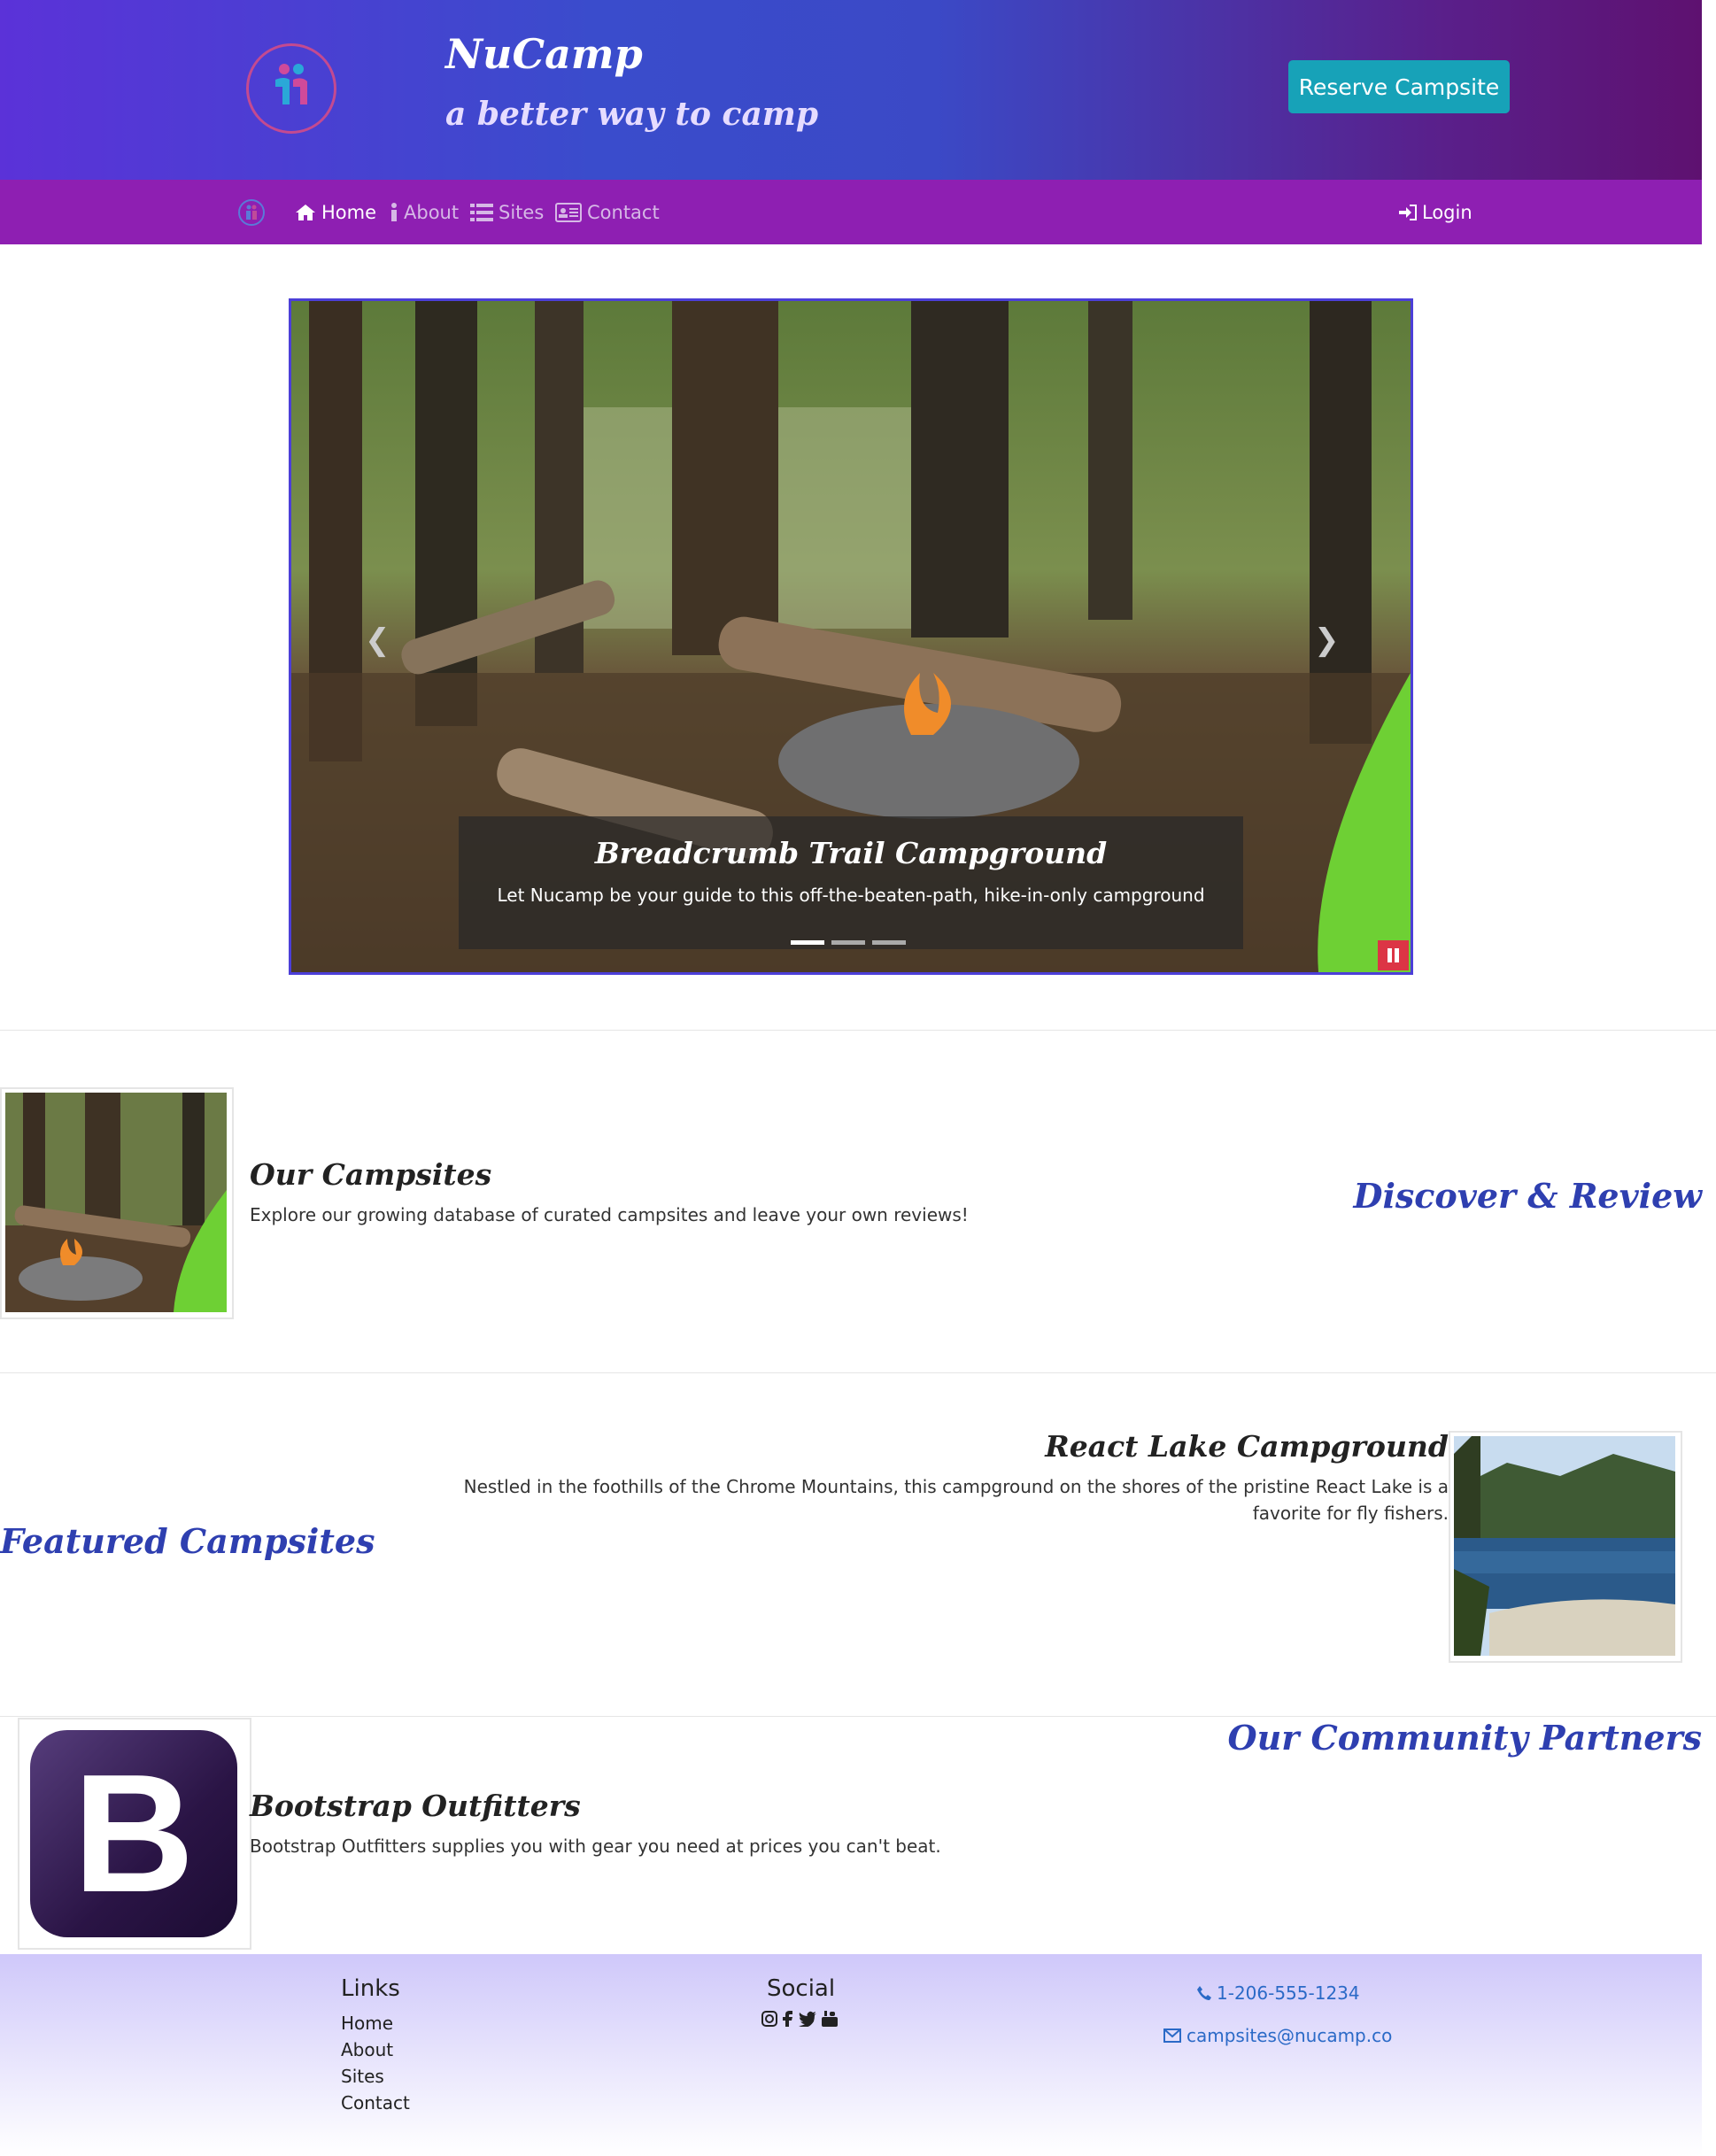 This screenshot has height=2156, width=1716. I want to click on campsites-title: Our Campsites, so click(371, 1174).